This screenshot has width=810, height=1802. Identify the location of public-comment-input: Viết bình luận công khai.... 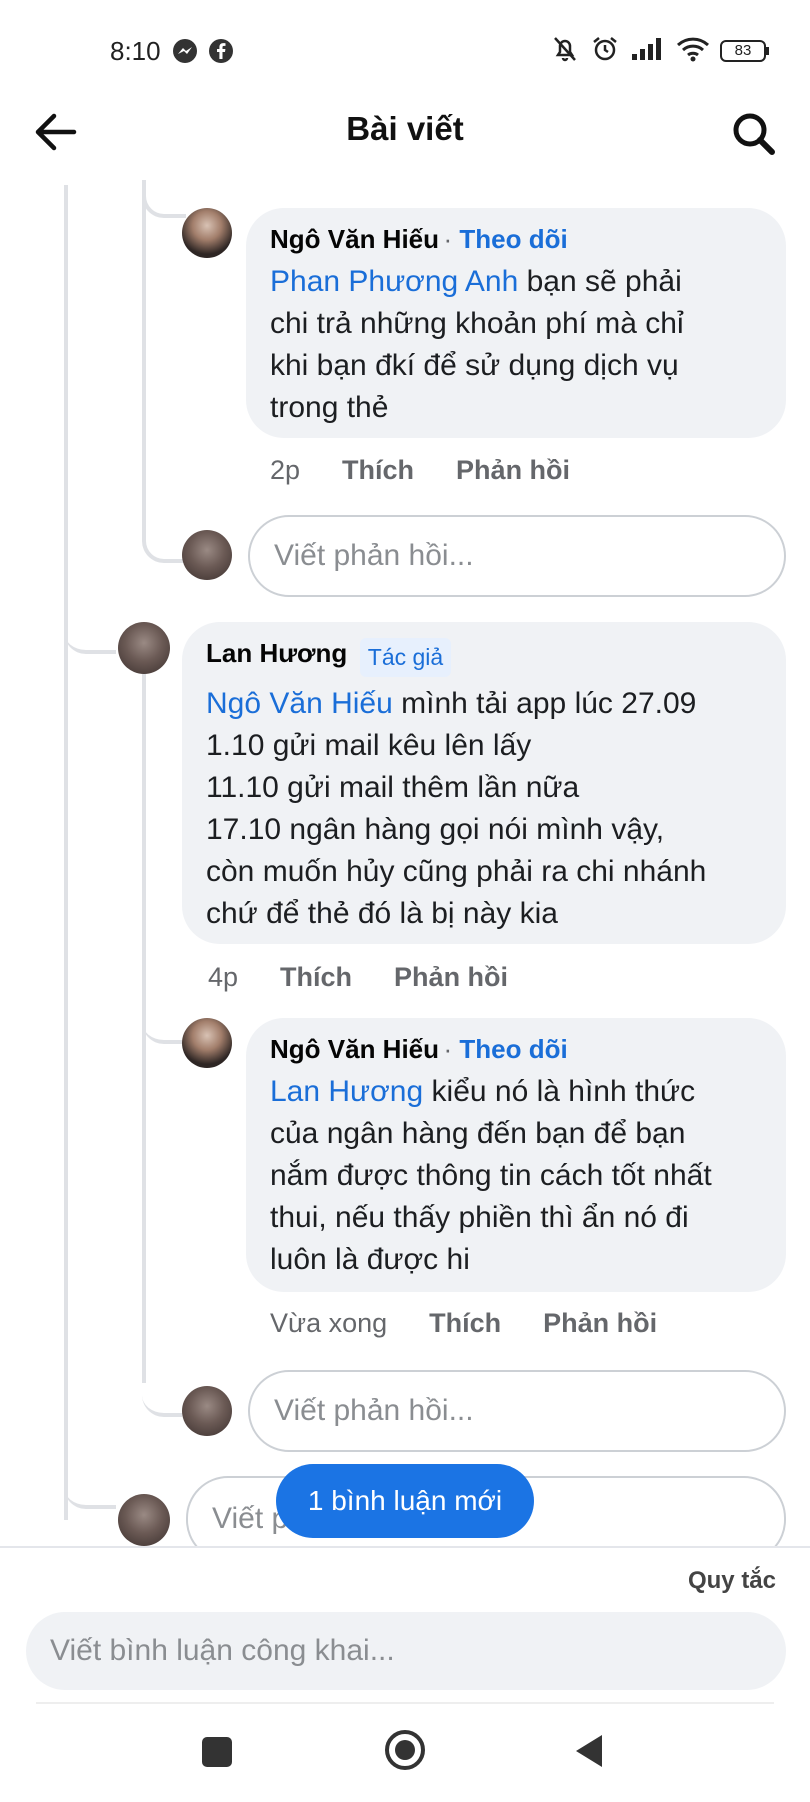
(406, 1651).